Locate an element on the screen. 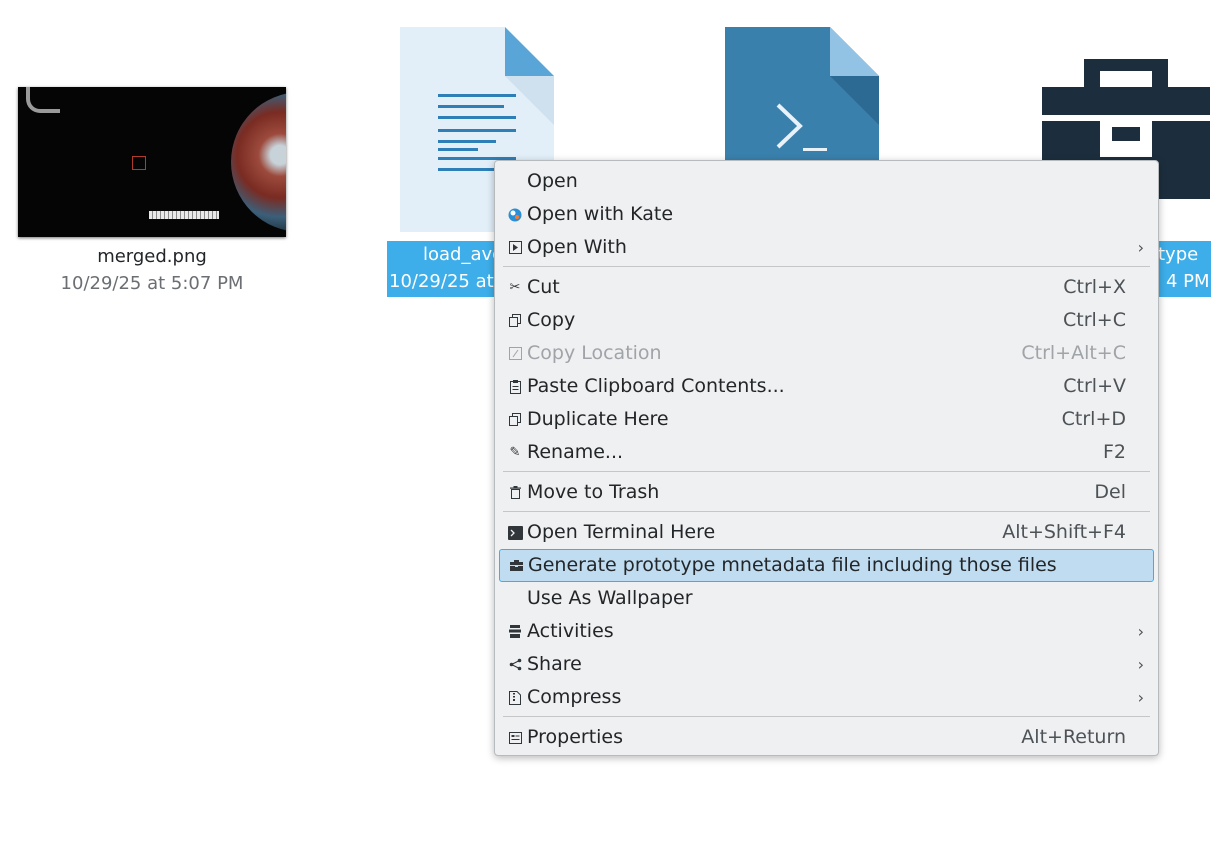 The width and height of the screenshot is (1230, 854). thumbnail-bar is located at coordinates (184, 215).